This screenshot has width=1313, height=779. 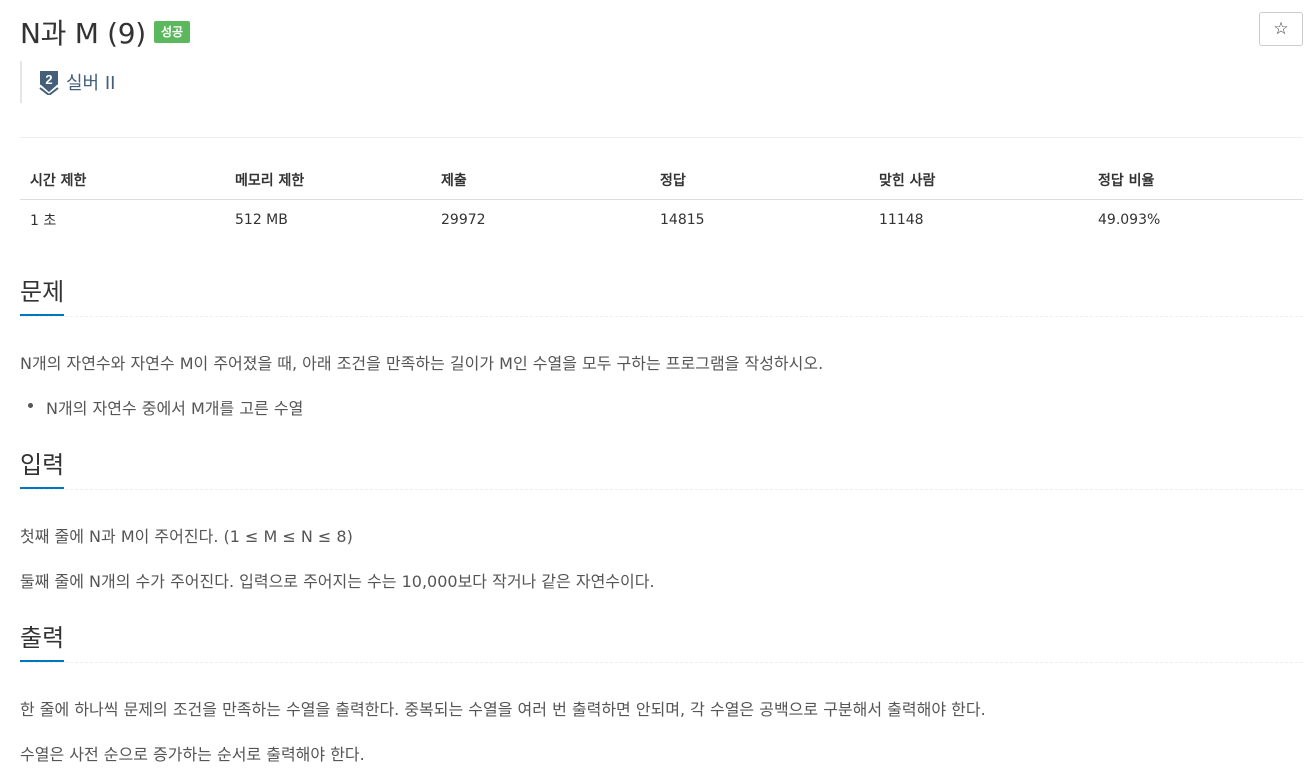 I want to click on info-value-ratio: 49.093%, so click(x=1129, y=220).